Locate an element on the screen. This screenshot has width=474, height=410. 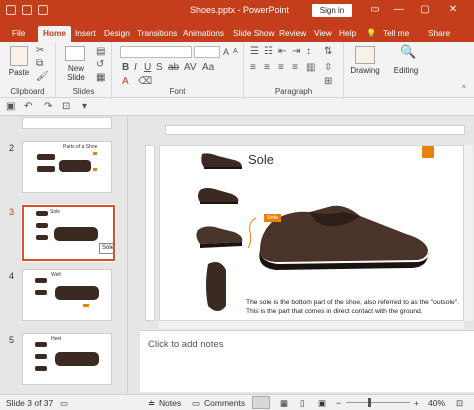
align-left-icon: ≡ is located at coordinates (253, 68).